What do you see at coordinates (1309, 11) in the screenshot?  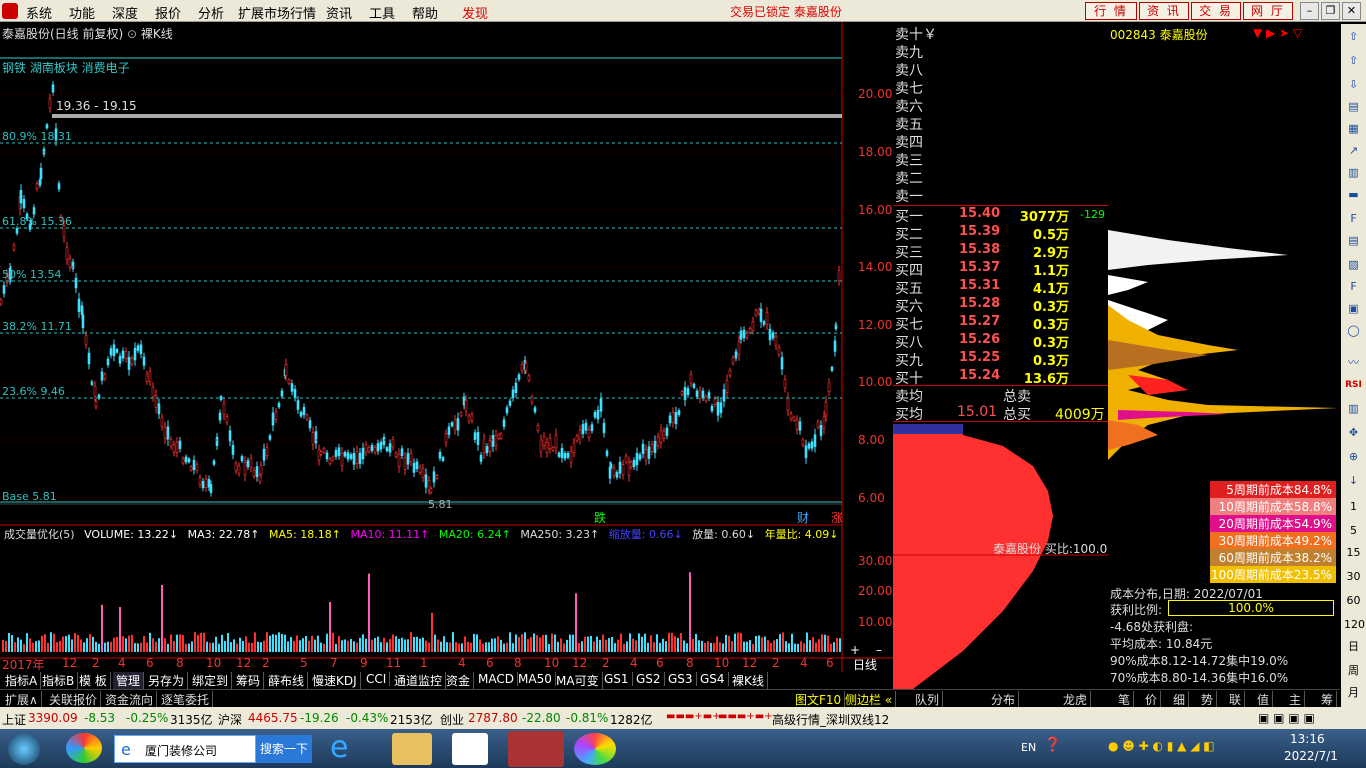 I see `minimize-button: –` at bounding box center [1309, 11].